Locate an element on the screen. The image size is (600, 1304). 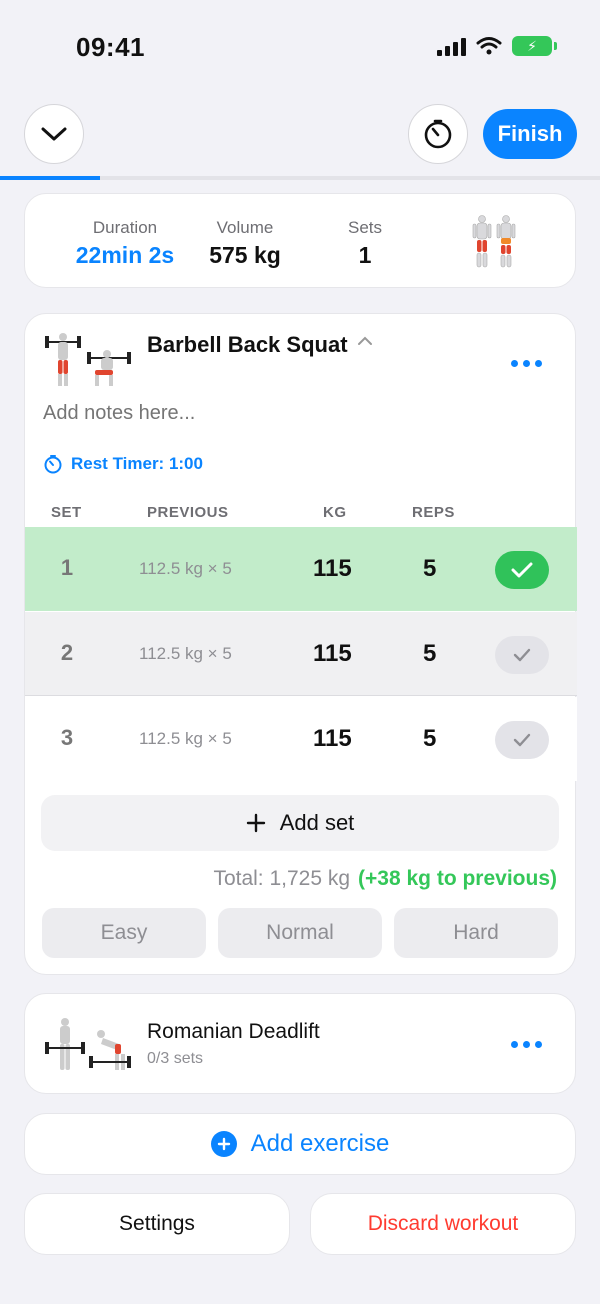
add-exercise-button: Add exercise is located at coordinates (300, 1144).